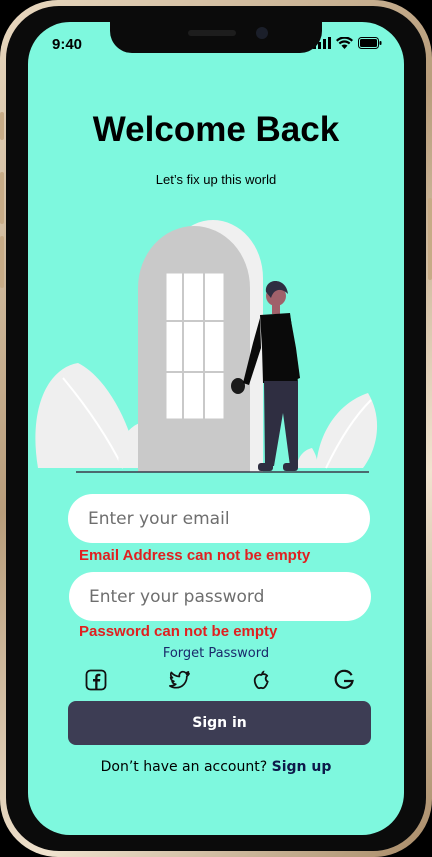 This screenshot has width=432, height=857. Describe the element at coordinates (2, 126) in the screenshot. I see `mute-switch` at that location.